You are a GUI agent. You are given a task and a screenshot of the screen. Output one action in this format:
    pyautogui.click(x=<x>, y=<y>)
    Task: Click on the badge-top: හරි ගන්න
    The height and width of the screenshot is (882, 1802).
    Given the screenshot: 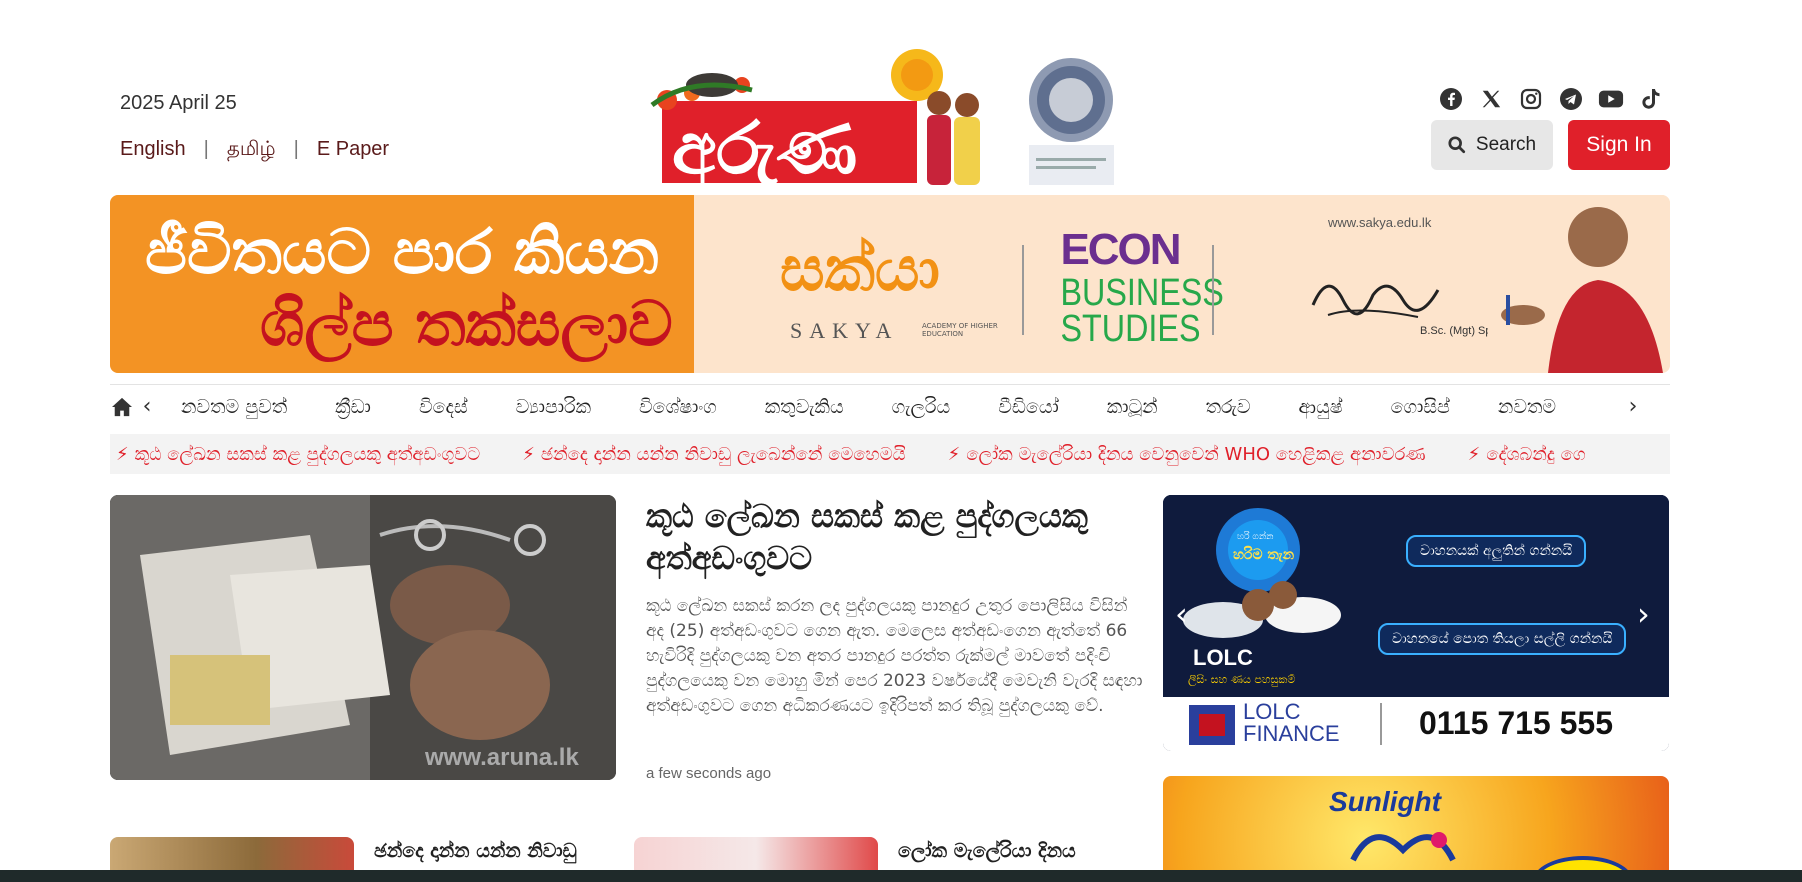 What is the action you would take?
    pyautogui.click(x=1255, y=536)
    